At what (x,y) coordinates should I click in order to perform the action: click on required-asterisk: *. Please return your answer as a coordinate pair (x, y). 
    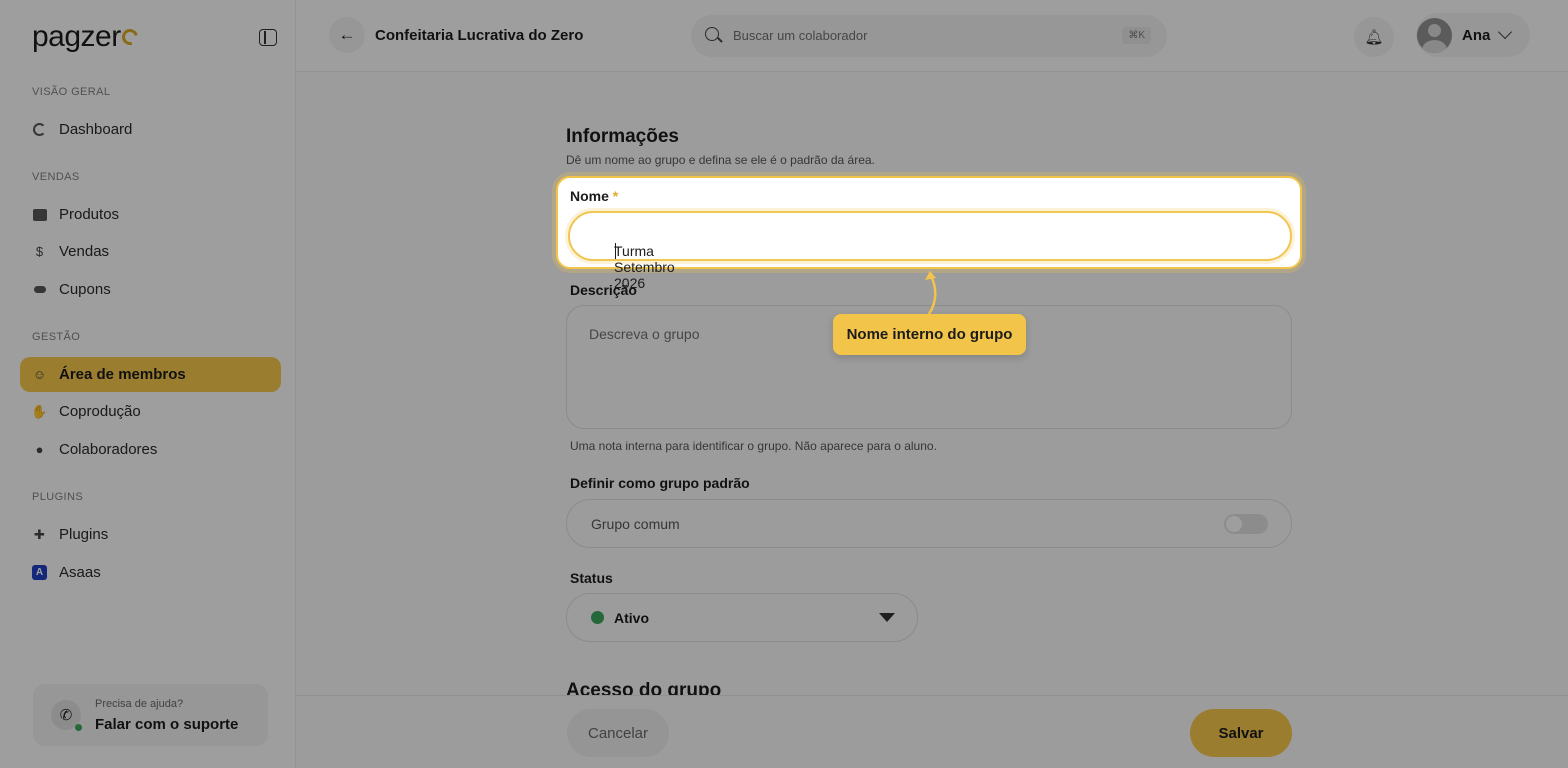
    Looking at the image, I should click on (615, 196).